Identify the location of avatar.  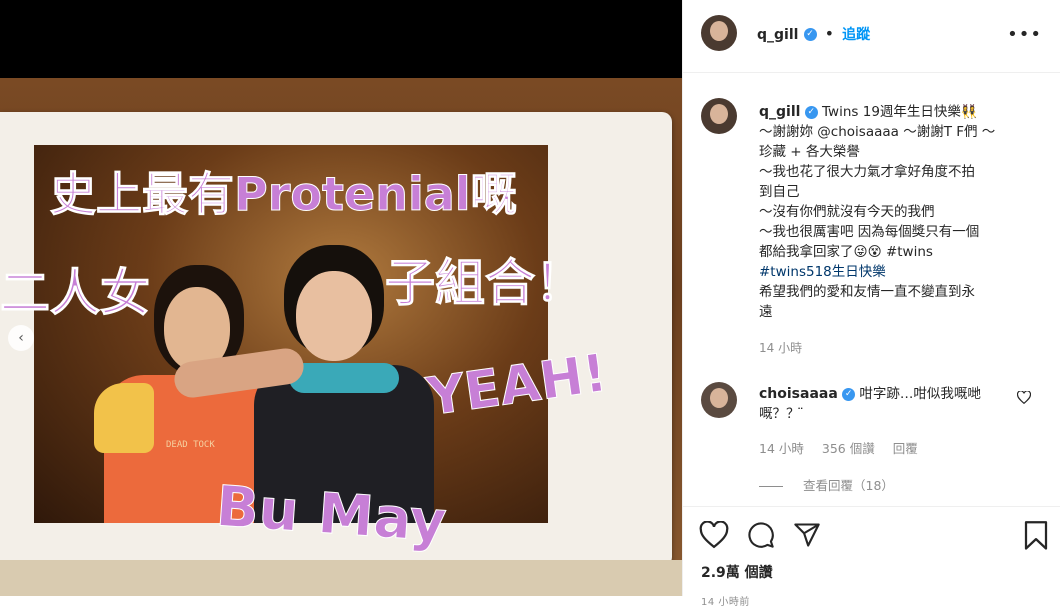
(719, 33).